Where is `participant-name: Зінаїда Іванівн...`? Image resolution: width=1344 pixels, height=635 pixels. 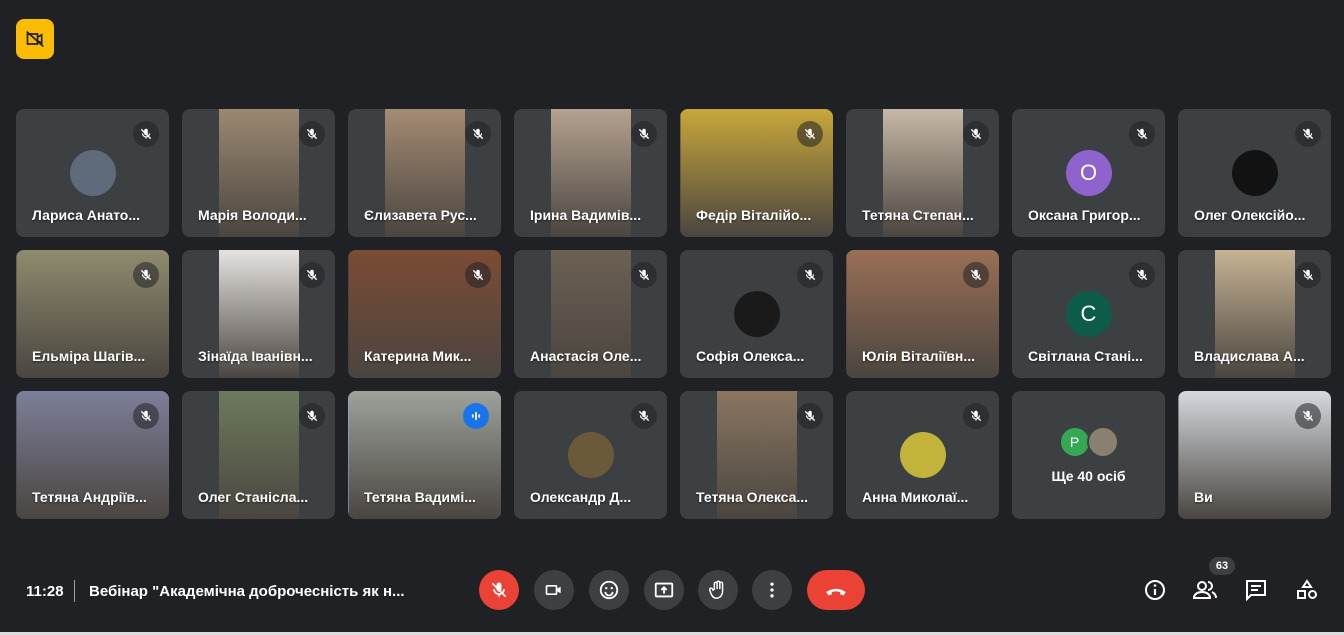 participant-name: Зінаїда Іванівн... is located at coordinates (255, 356).